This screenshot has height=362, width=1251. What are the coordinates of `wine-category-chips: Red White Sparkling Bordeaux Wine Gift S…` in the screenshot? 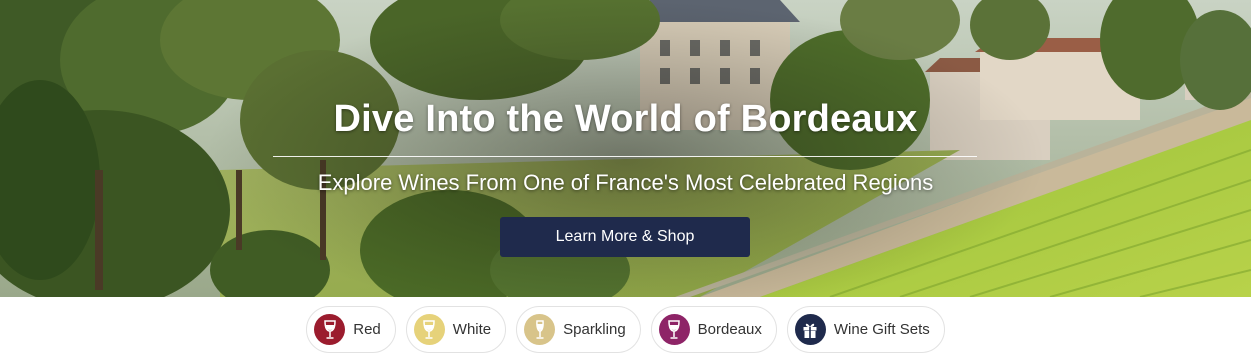 It's located at (625, 330).